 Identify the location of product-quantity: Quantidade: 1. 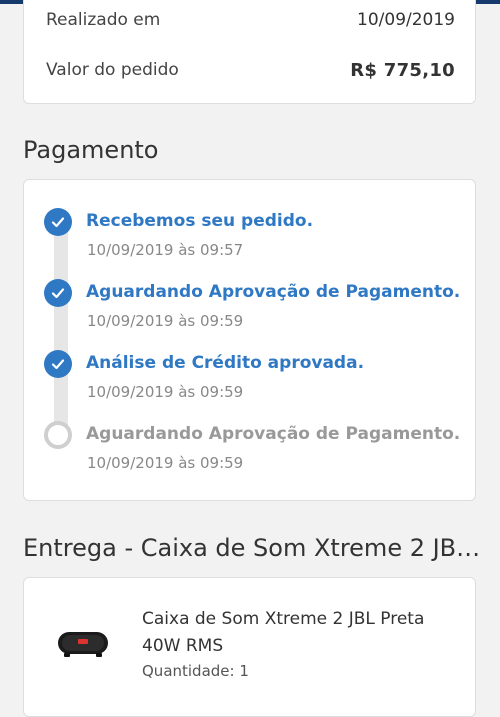
(195, 671).